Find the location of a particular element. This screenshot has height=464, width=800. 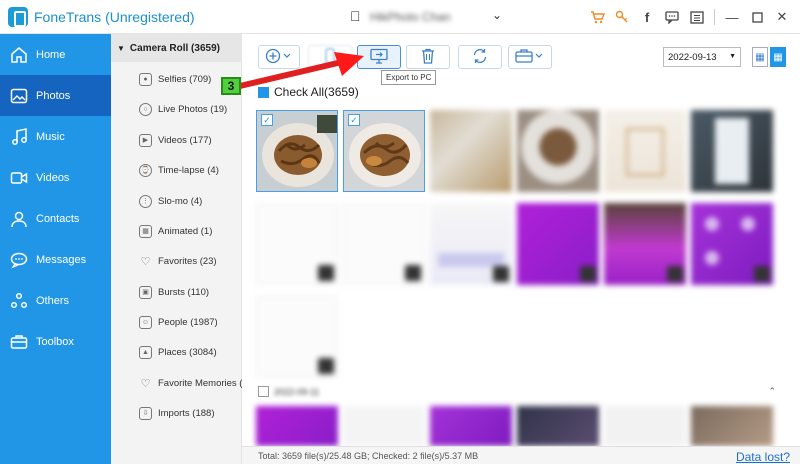

nav-item-videos: Videos is located at coordinates (55, 177).